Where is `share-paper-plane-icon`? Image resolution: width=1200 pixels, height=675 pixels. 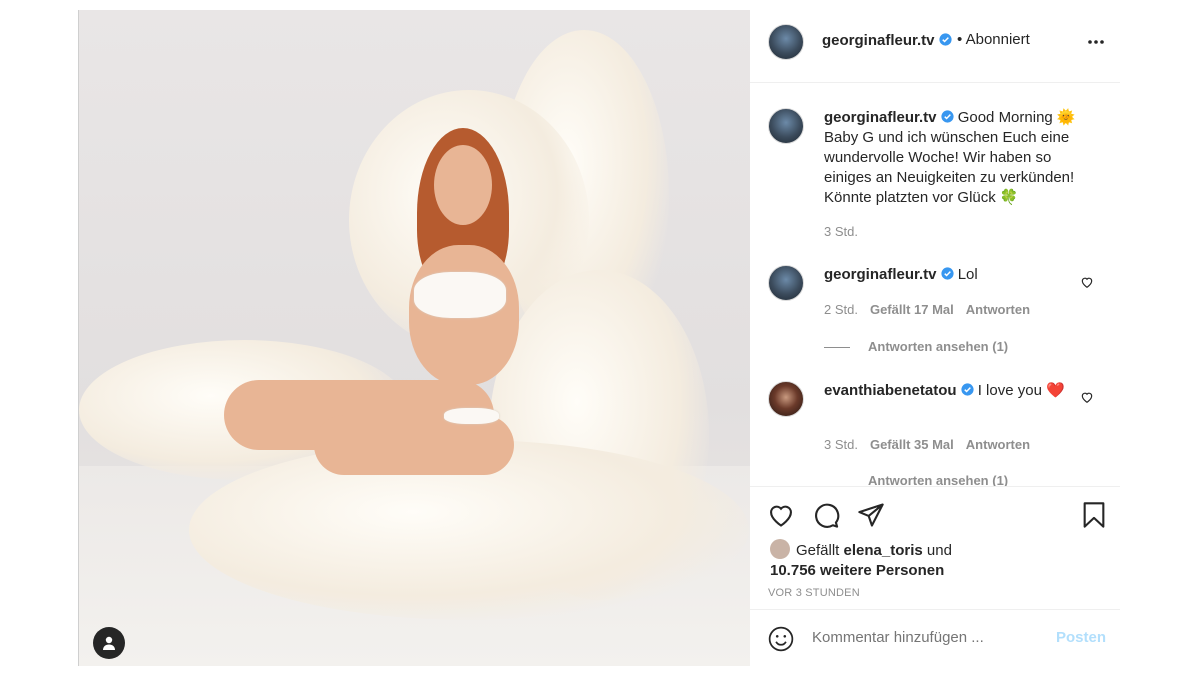
share-paper-plane-icon is located at coordinates (871, 515).